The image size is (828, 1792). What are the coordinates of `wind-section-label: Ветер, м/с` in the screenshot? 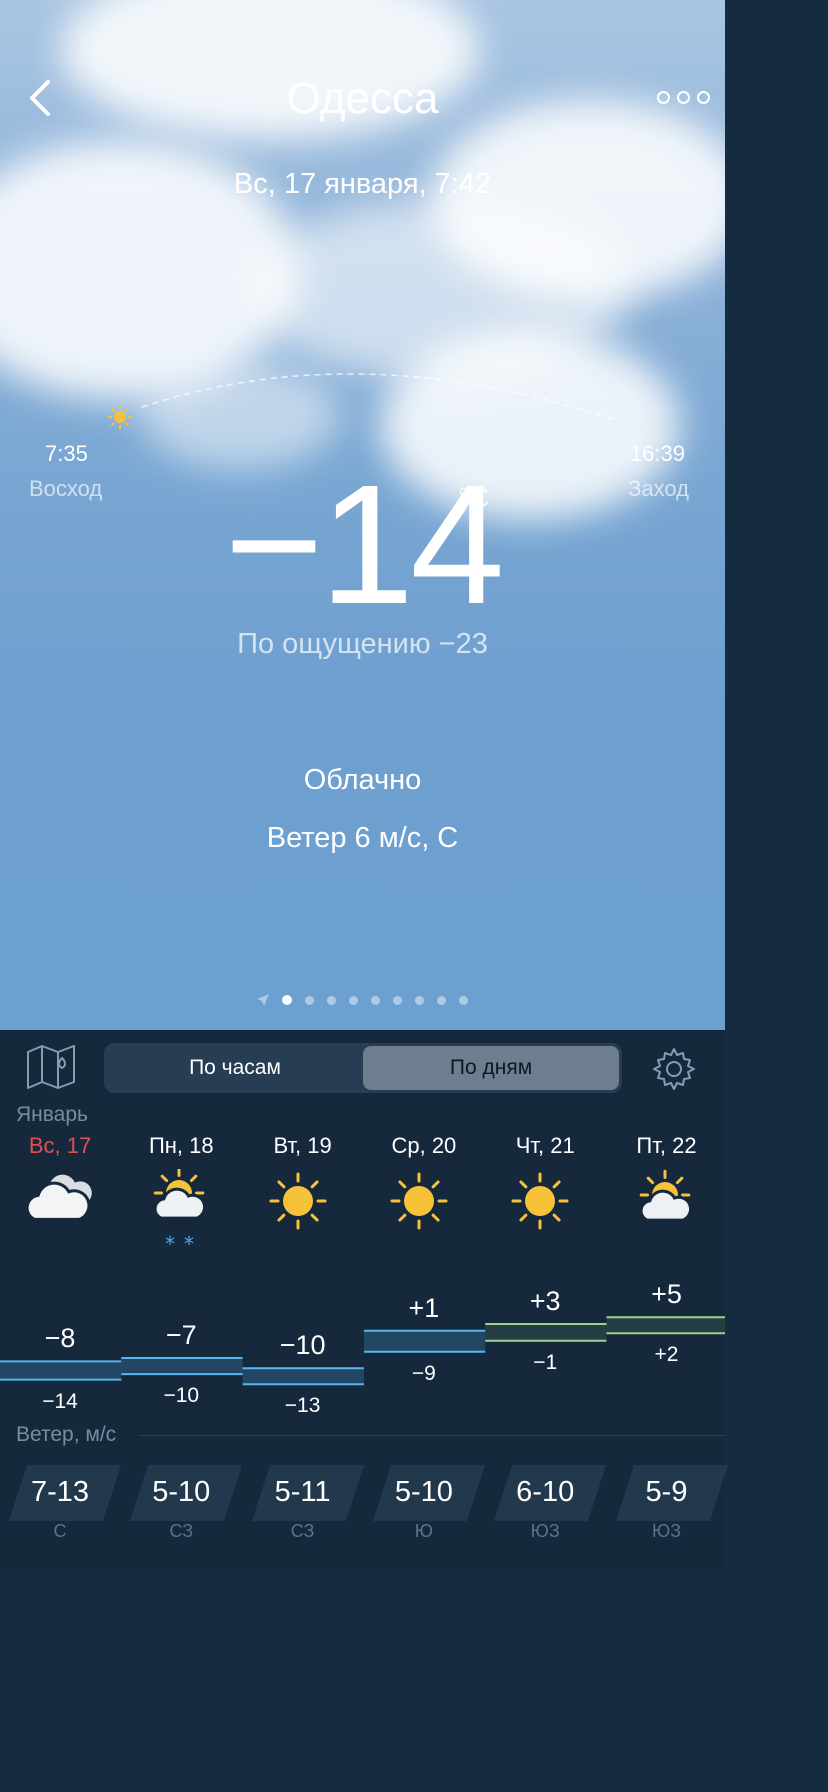 It's located at (66, 1434).